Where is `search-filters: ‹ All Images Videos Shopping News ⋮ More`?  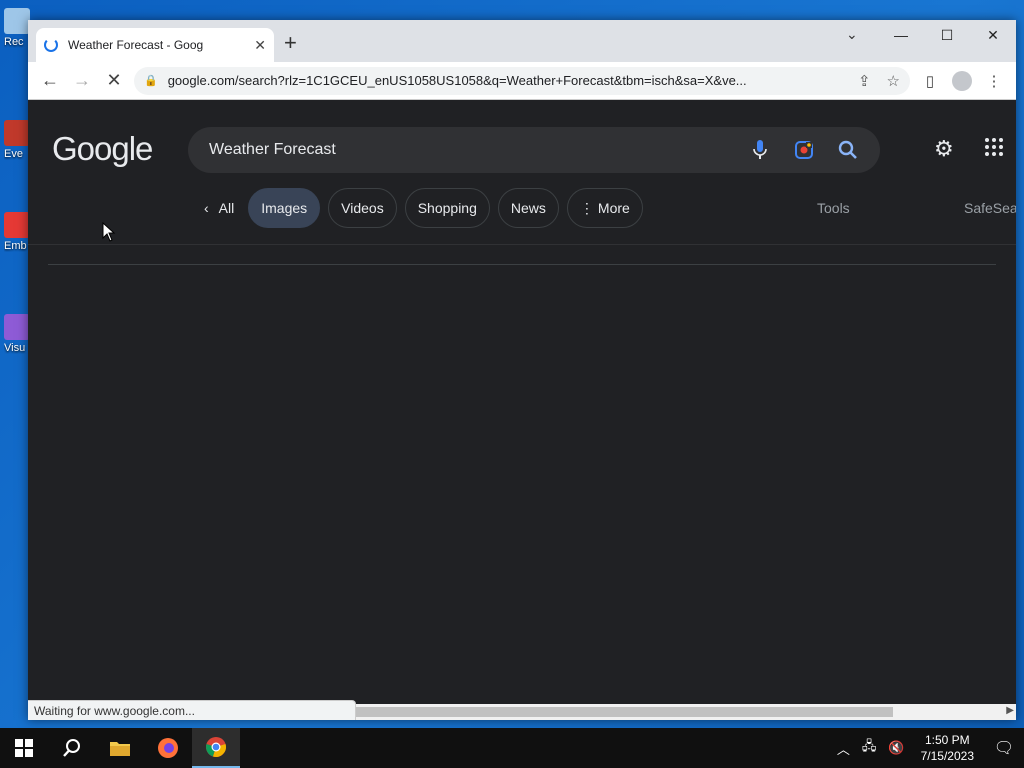 search-filters: ‹ All Images Videos Shopping News ⋮ More is located at coordinates (420, 208).